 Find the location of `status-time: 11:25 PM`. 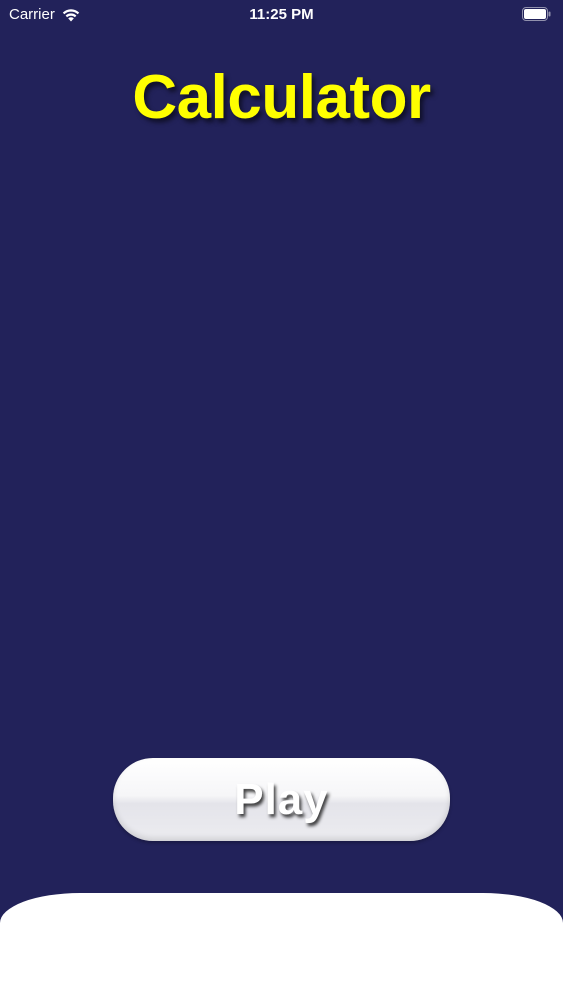

status-time: 11:25 PM is located at coordinates (281, 14).